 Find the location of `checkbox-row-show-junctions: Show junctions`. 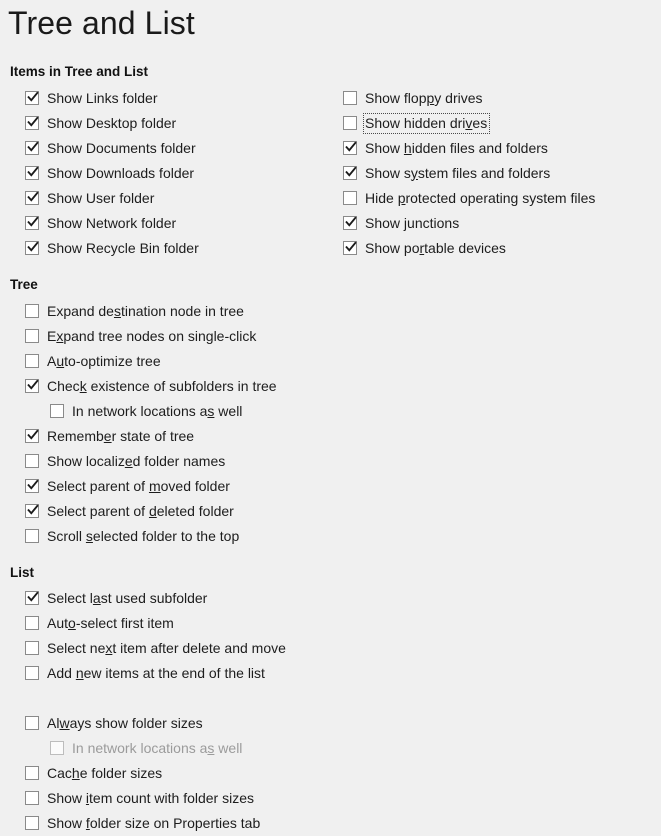

checkbox-row-show-junctions: Show junctions is located at coordinates (402, 223).